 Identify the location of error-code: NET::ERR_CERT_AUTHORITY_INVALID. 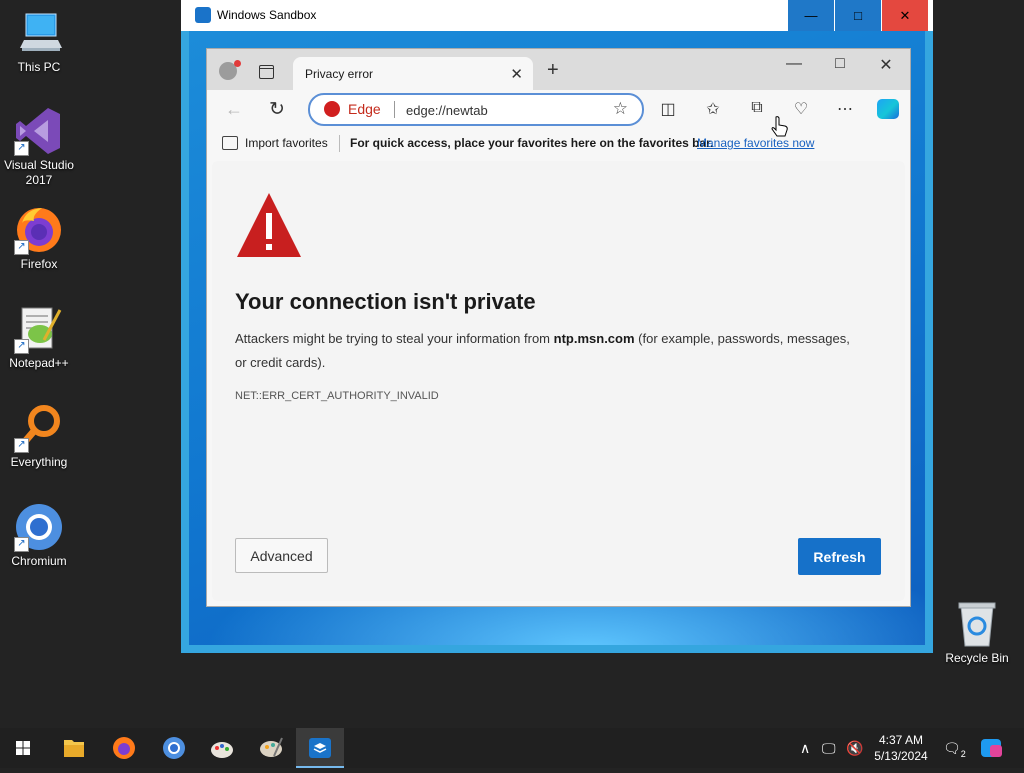
(337, 396).